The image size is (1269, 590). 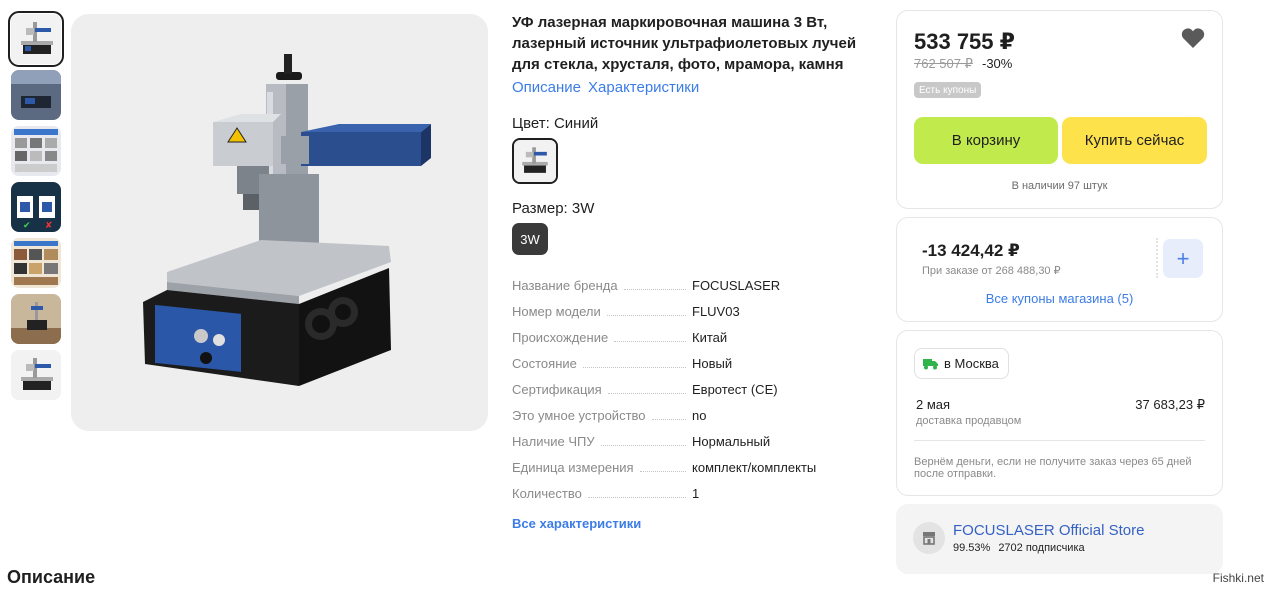 I want to click on spec-value: FLUV03, so click(x=716, y=311).